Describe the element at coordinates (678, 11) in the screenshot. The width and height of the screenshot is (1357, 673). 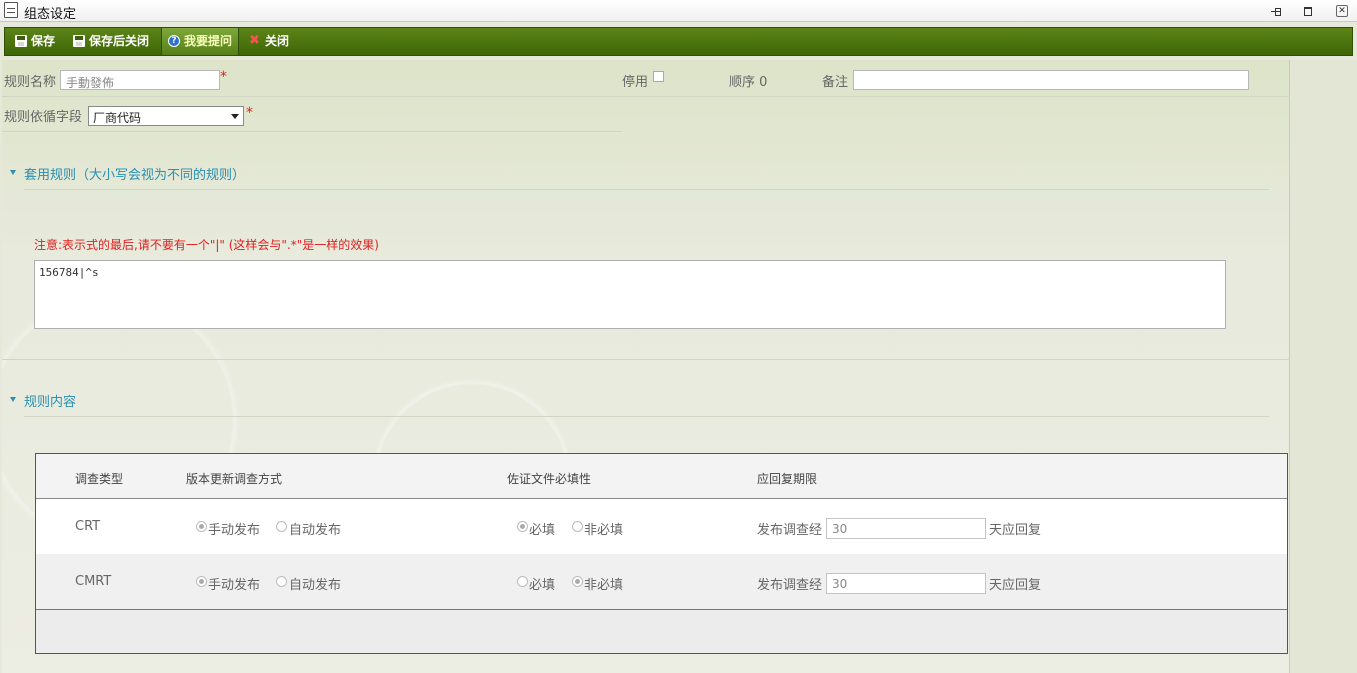
I see `window-titlebar: 组态设定 ✕` at that location.